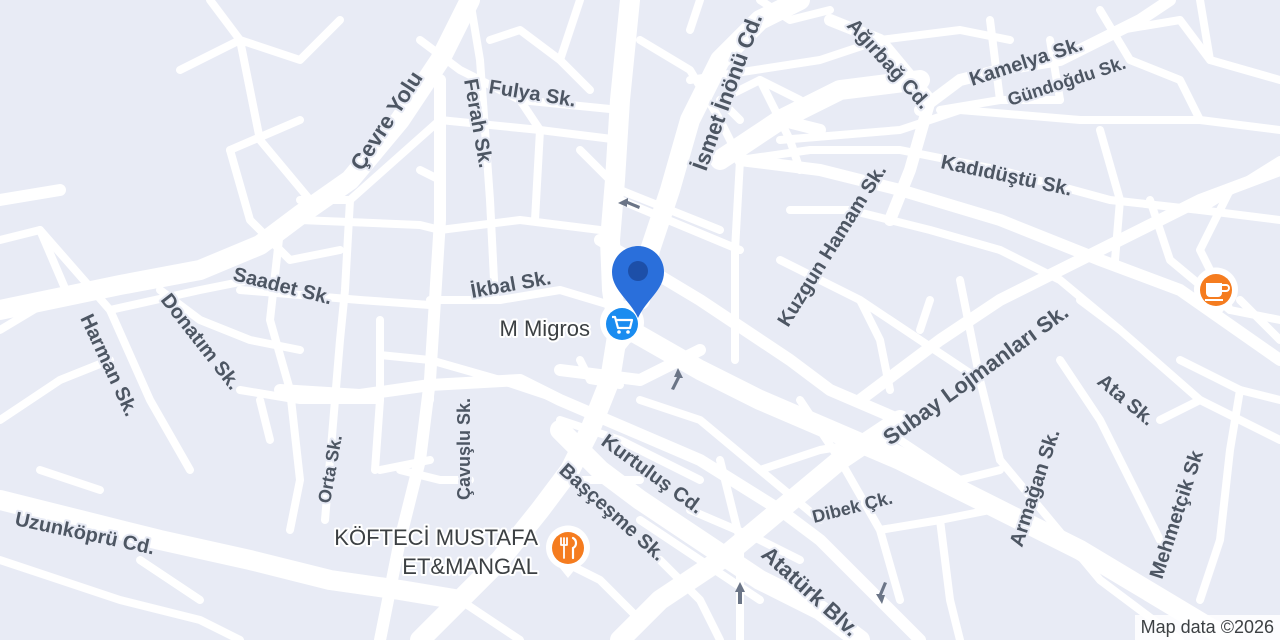 The image size is (1280, 640). What do you see at coordinates (436, 537) in the screenshot?
I see `poi-kofteci-label-line1: KÖFTECİ MUSTAFA` at bounding box center [436, 537].